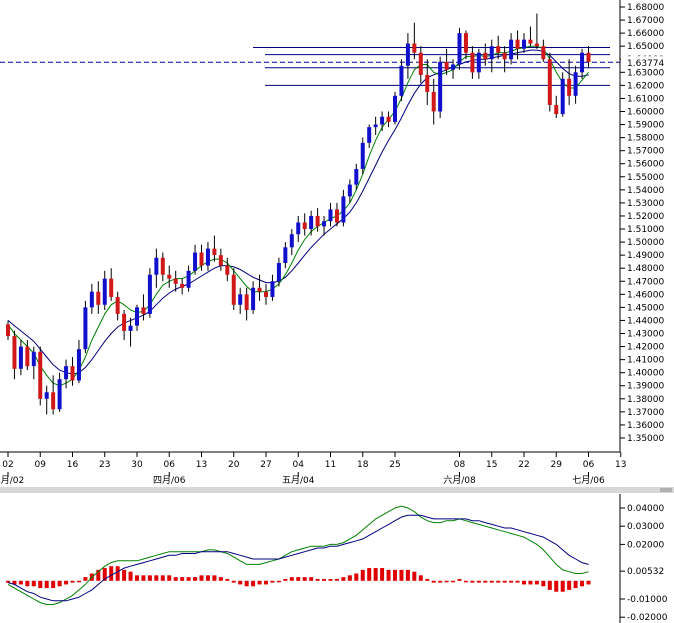 The height and width of the screenshot is (623, 674). Describe the element at coordinates (73, 465) in the screenshot. I see `date-label: 16` at that location.